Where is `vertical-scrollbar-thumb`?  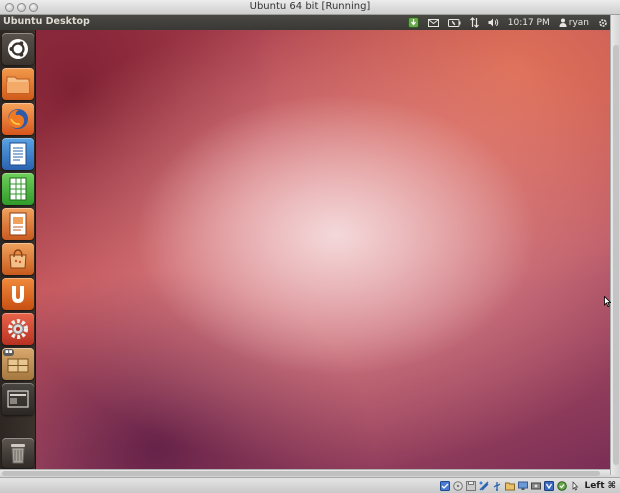 vertical-scrollbar-thumb is located at coordinates (616, 255).